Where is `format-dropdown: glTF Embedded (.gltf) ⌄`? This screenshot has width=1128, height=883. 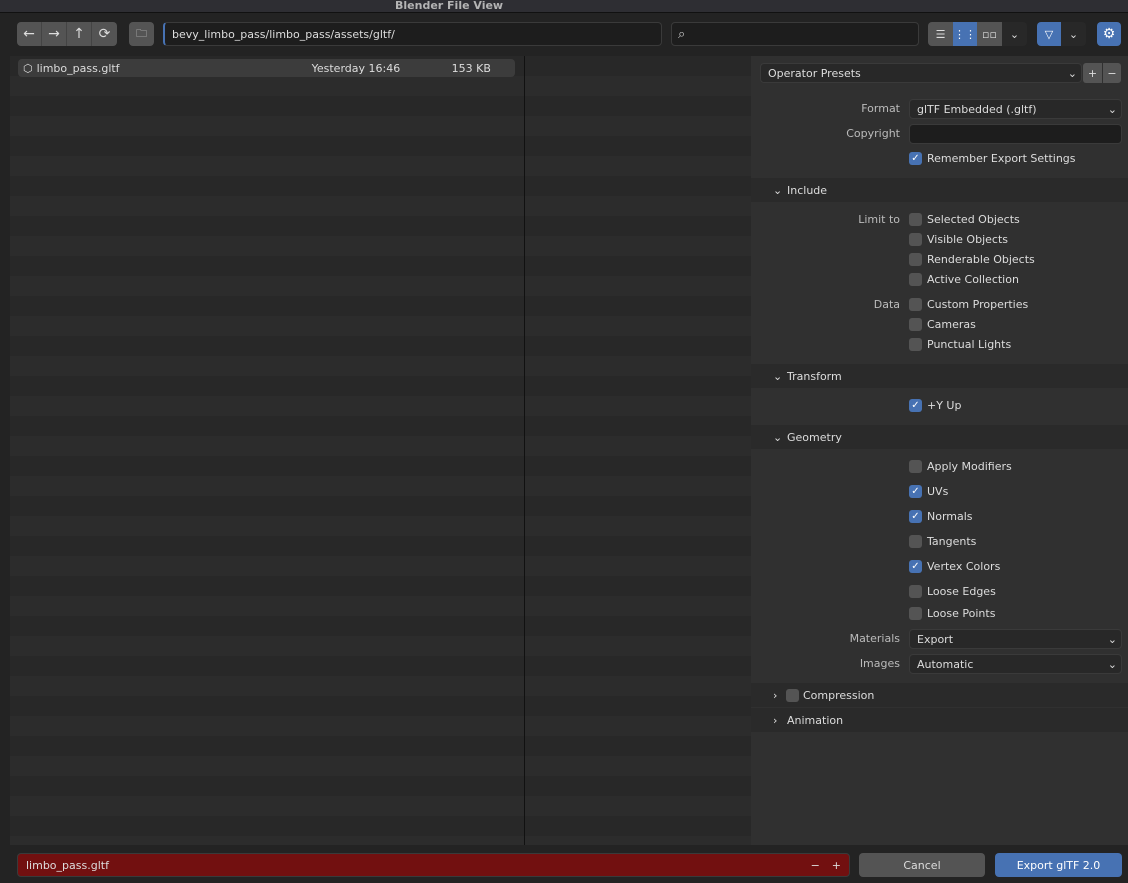
format-dropdown: glTF Embedded (.gltf) ⌄ is located at coordinates (1015, 109).